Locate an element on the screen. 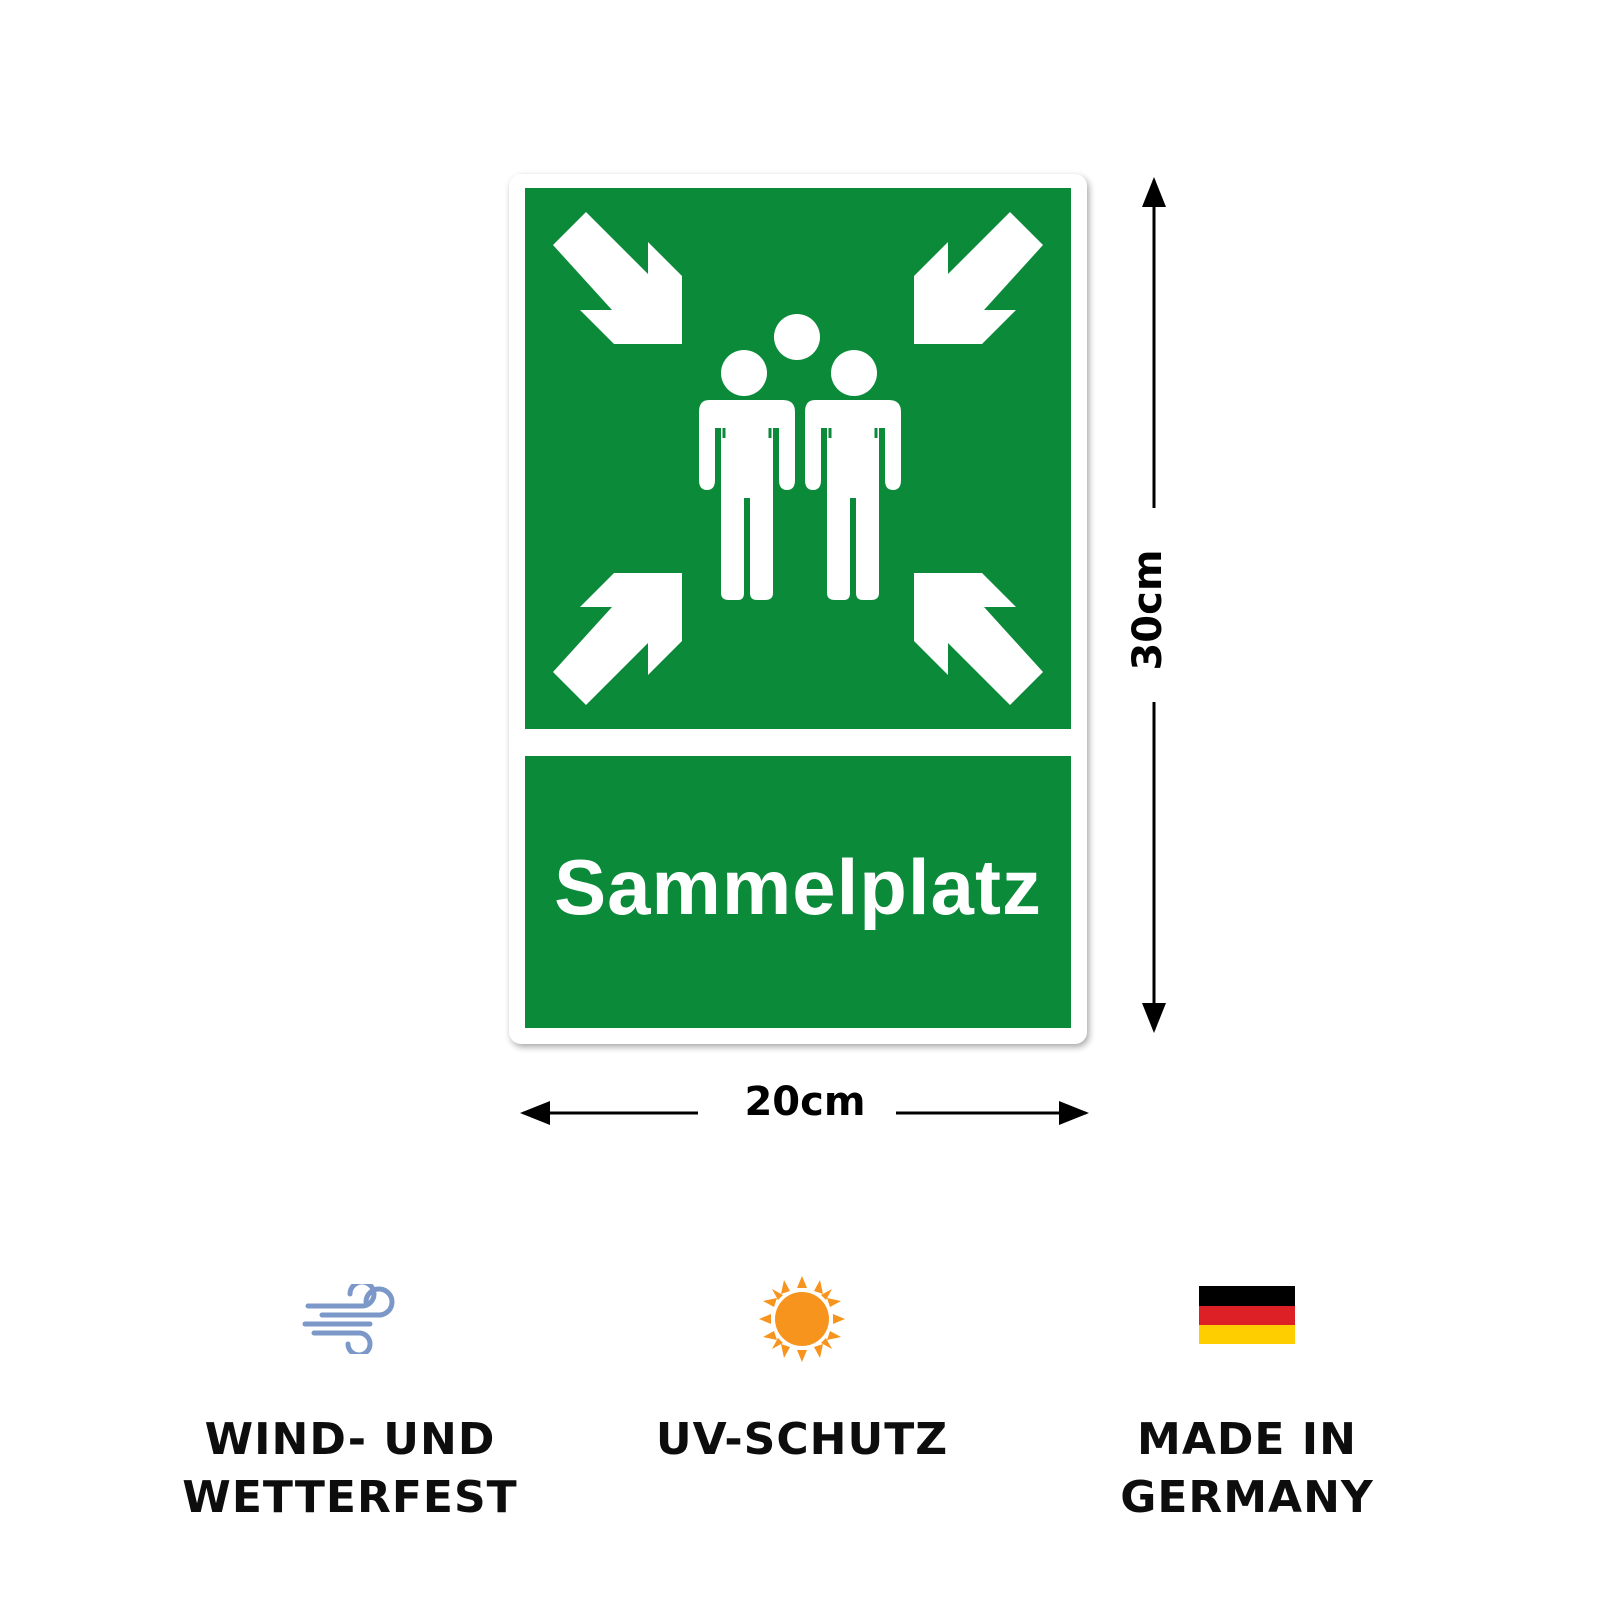 The width and height of the screenshot is (1600, 1600). head-center-icon is located at coordinates (797, 337).